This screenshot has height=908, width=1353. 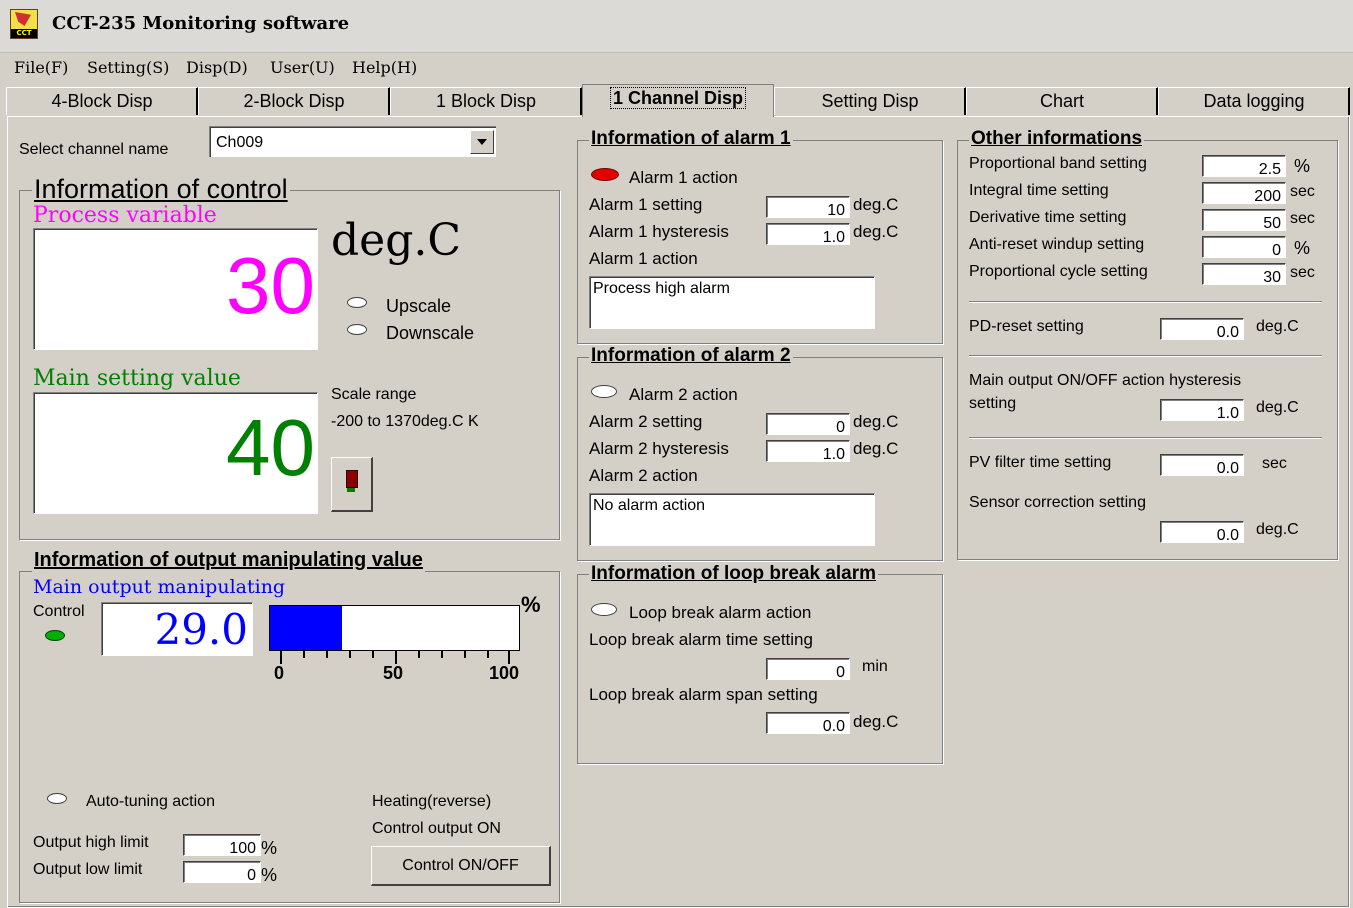 I want to click on proportional-cycle-label: Proportional cycle setting, so click(x=1058, y=271).